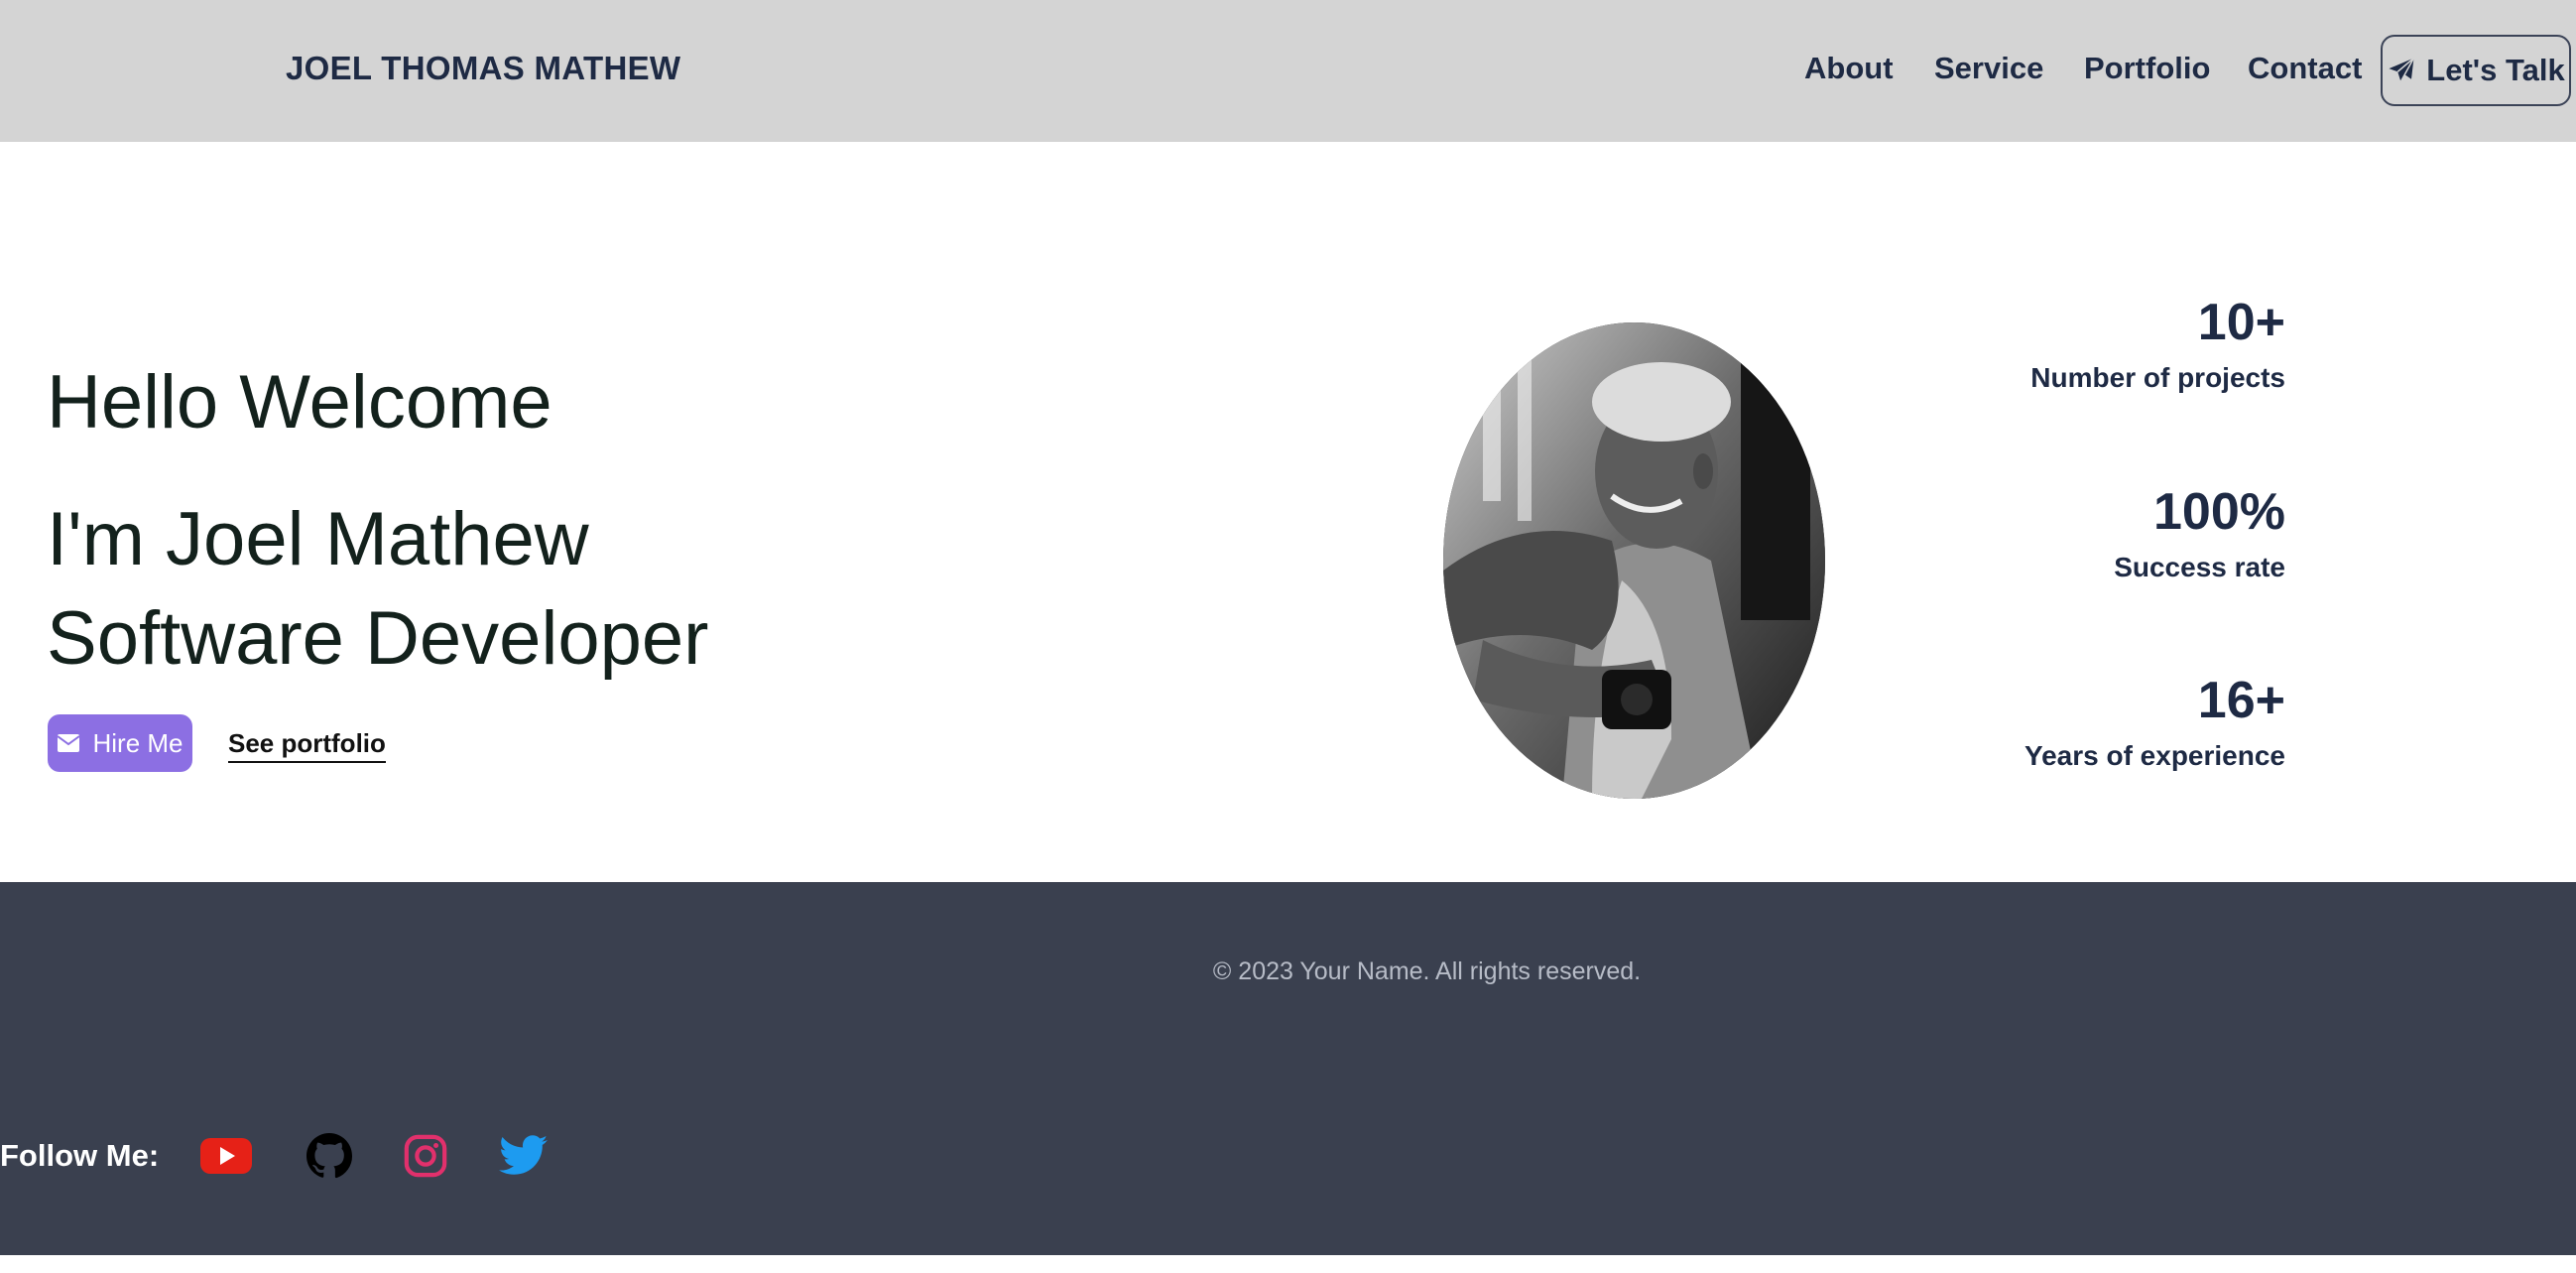 Image resolution: width=2576 pixels, height=1273 pixels. I want to click on paper-plane-icon, so click(2402, 69).